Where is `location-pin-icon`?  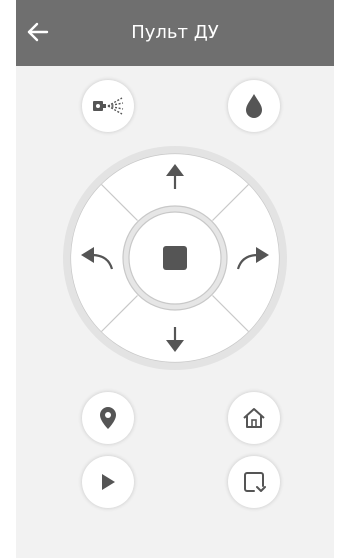
location-pin-icon is located at coordinates (108, 418).